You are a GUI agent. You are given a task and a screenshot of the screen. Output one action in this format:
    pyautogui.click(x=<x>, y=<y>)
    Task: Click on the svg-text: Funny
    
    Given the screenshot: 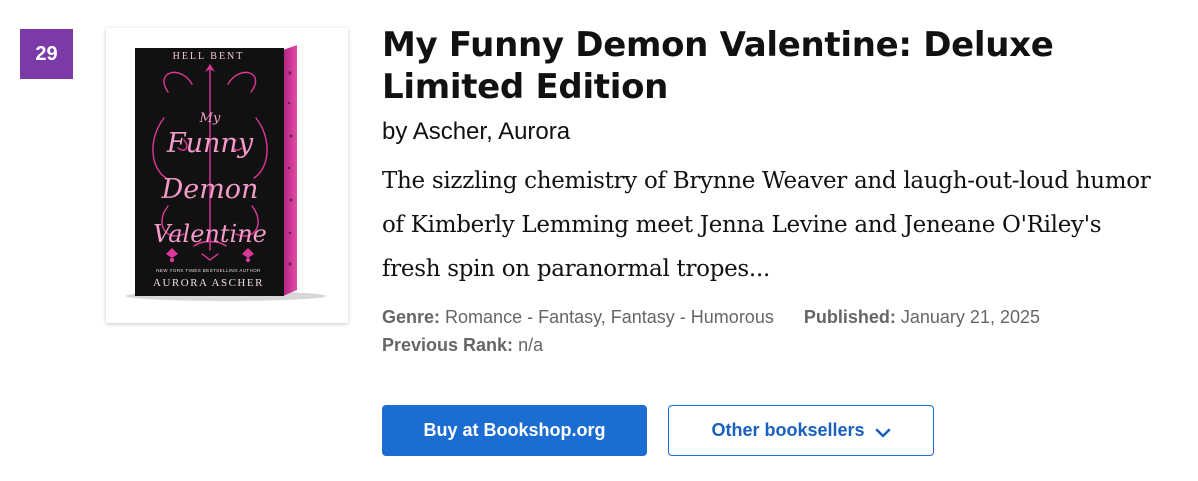 What is the action you would take?
    pyautogui.click(x=210, y=143)
    